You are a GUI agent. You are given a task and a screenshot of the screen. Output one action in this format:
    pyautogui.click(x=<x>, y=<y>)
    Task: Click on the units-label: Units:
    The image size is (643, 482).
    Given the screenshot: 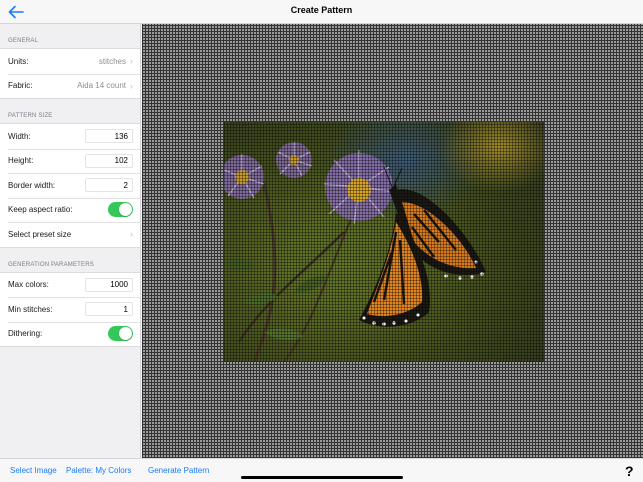 What is the action you would take?
    pyautogui.click(x=18, y=61)
    